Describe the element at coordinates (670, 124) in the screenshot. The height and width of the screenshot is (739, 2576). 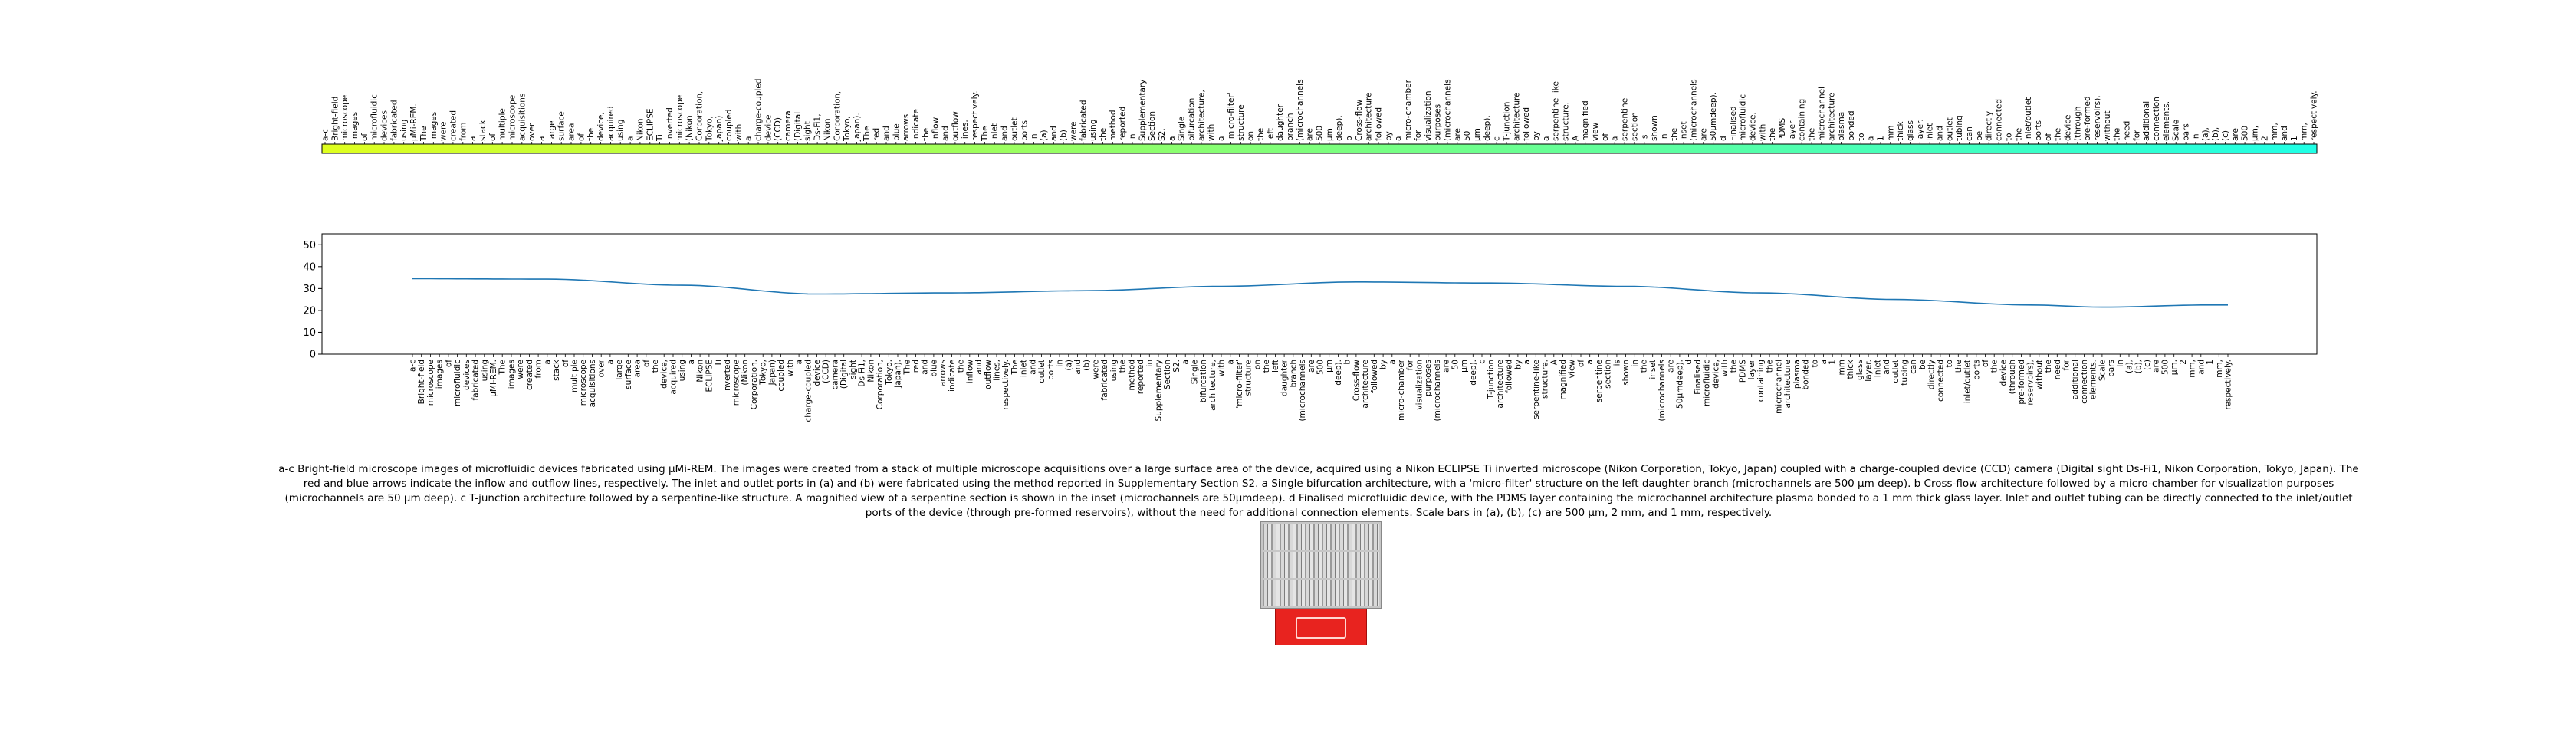
I see `colorbar-word-label: inverted` at that location.